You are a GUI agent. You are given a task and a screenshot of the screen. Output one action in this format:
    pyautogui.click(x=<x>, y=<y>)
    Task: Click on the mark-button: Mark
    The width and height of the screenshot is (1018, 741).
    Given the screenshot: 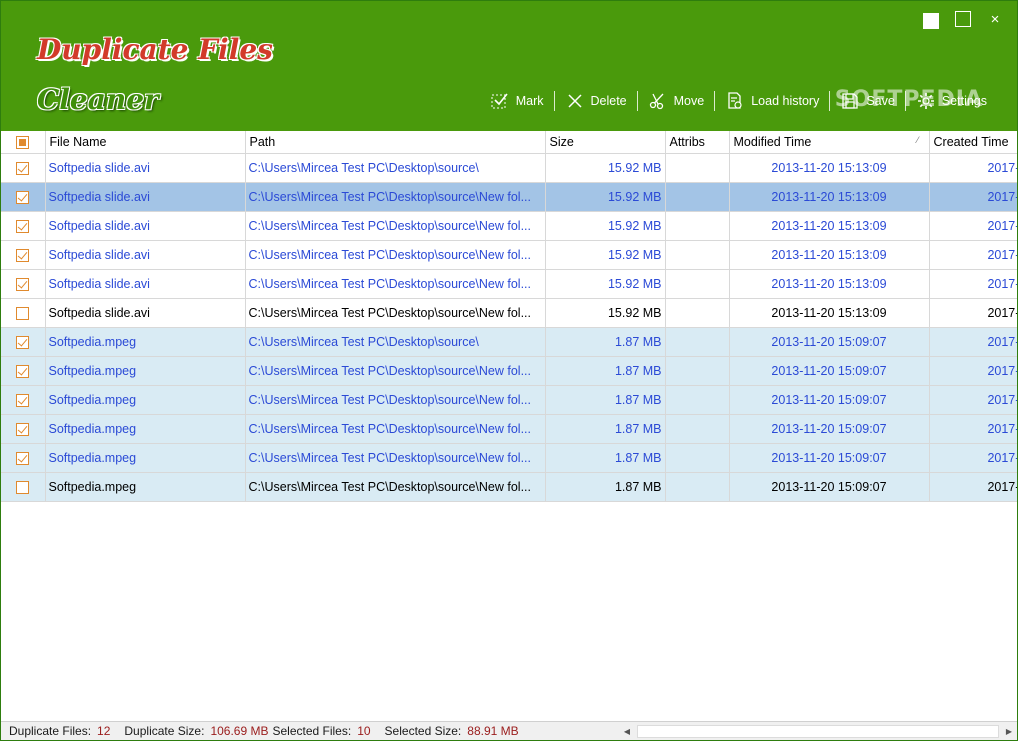 What is the action you would take?
    pyautogui.click(x=517, y=101)
    